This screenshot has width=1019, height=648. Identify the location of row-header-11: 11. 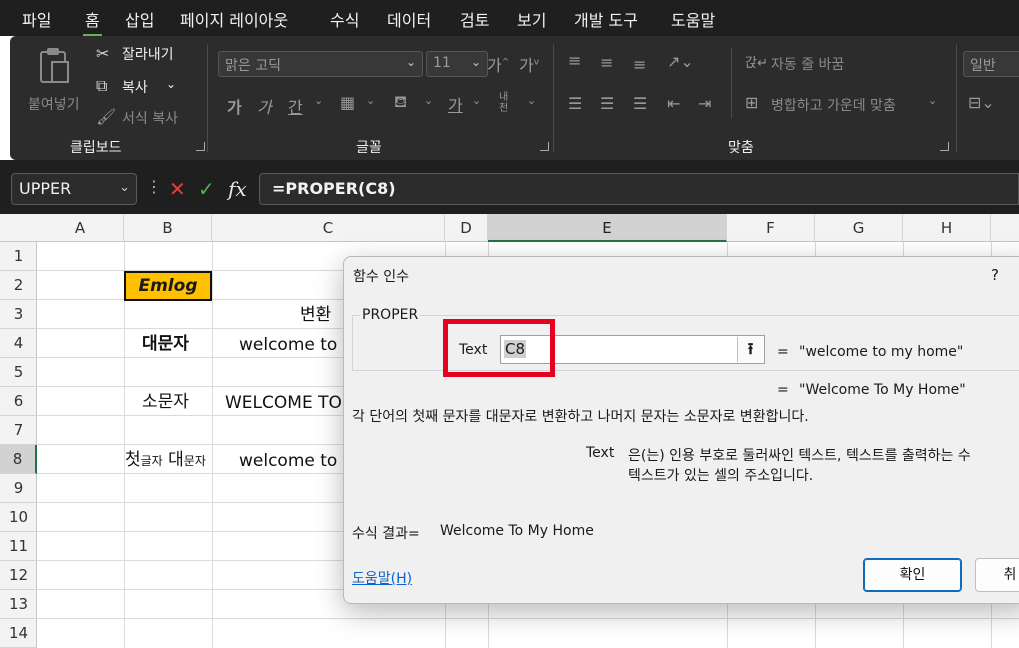
(18, 546).